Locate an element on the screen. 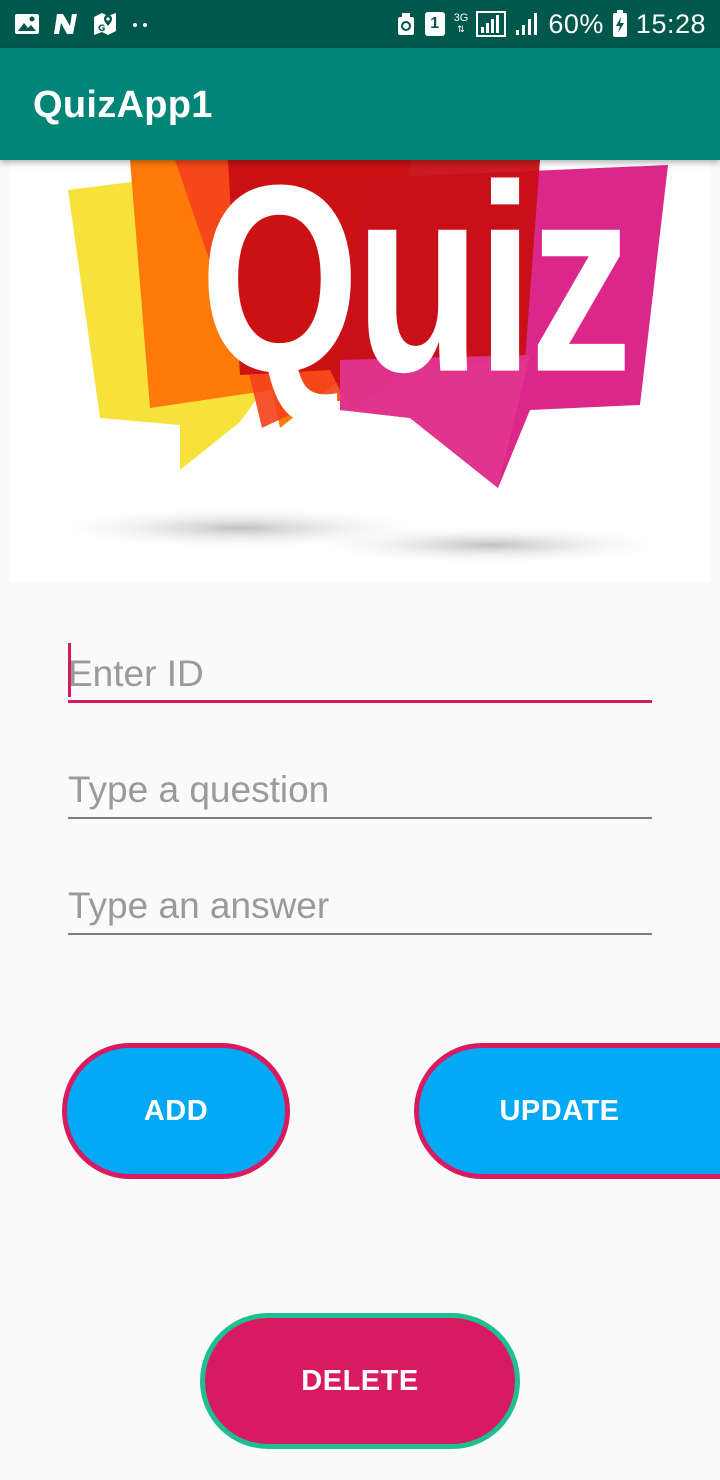 This screenshot has width=720, height=1480. sim-icon: 1 is located at coordinates (435, 24).